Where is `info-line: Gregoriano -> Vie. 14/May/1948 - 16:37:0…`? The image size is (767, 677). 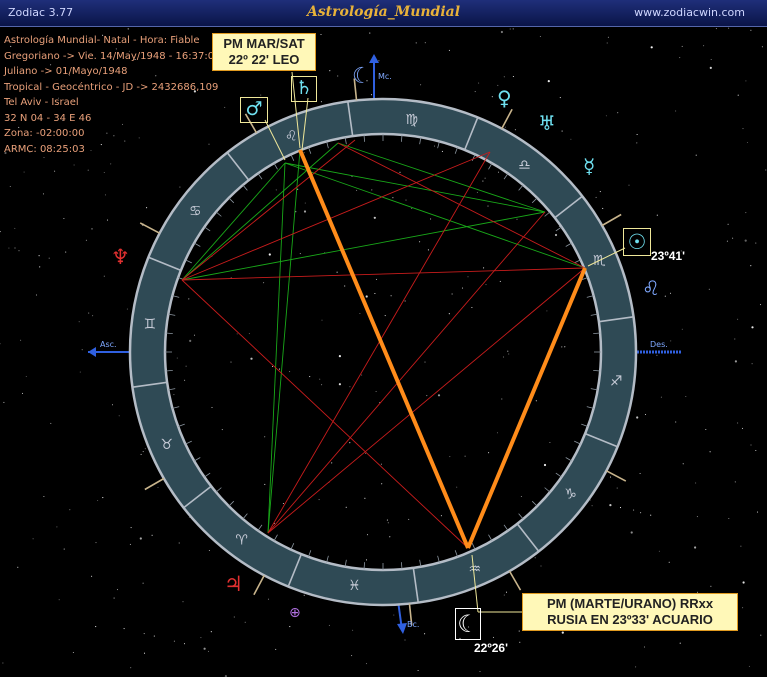
info-line: Gregoriano -> Vie. 14/May/1948 - 16:37:0… is located at coordinates (112, 56).